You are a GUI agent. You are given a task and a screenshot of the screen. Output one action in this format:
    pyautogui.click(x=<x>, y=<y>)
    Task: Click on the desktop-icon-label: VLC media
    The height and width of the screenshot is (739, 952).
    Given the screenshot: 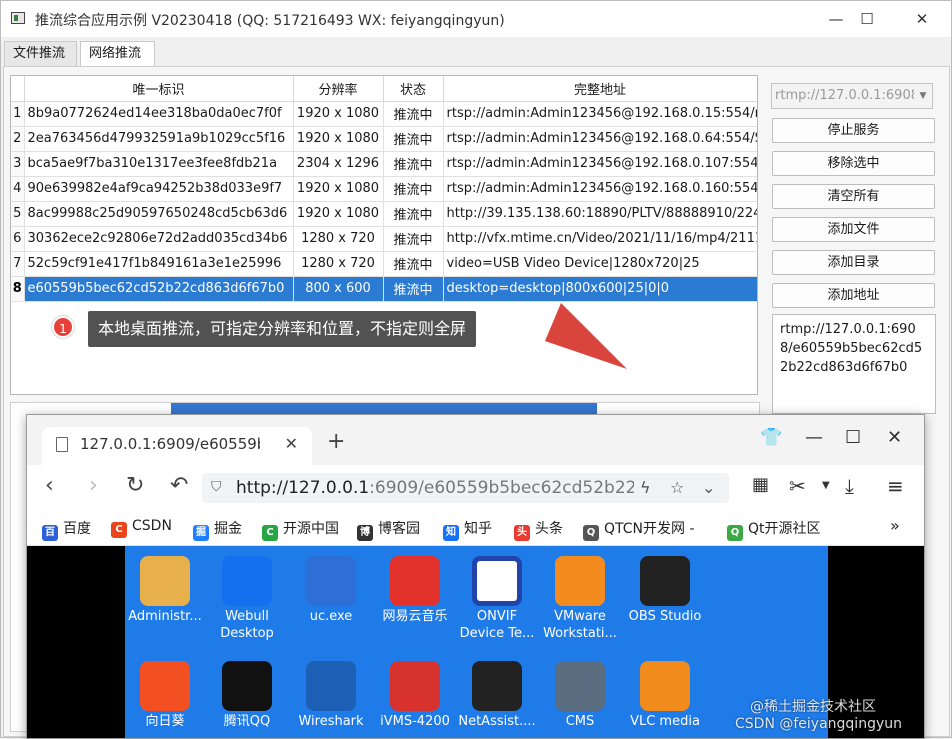 What is the action you would take?
    pyautogui.click(x=665, y=721)
    